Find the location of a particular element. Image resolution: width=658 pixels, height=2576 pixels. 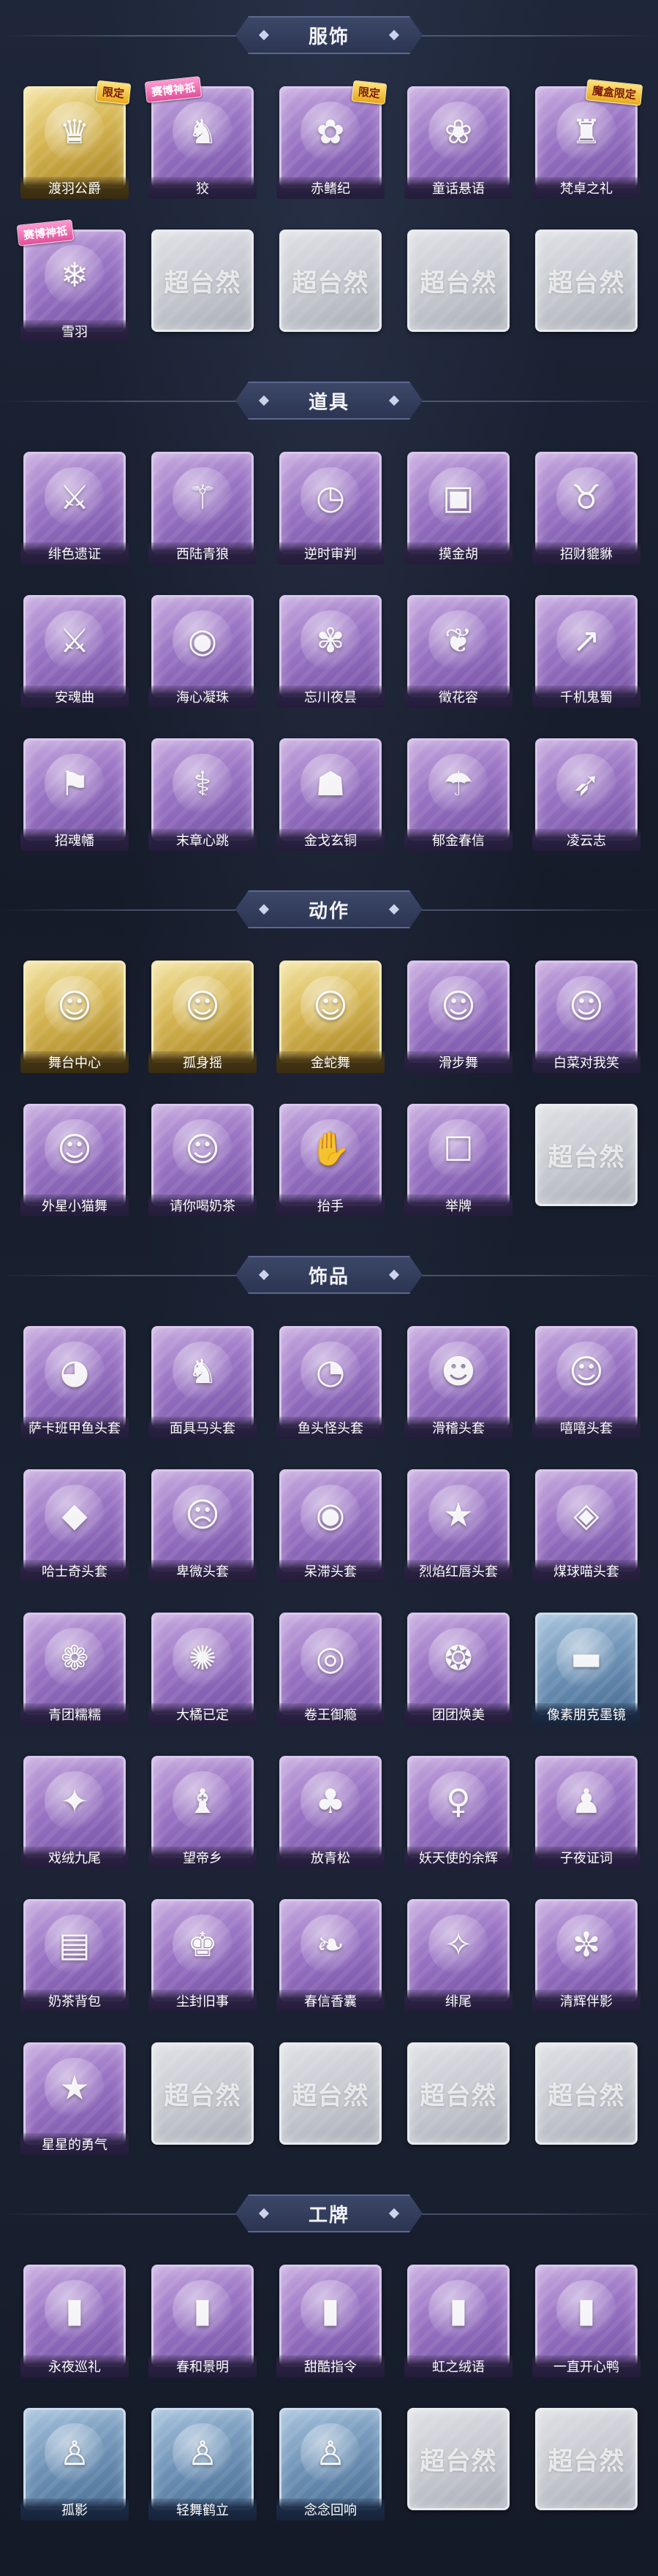

item-card: ◈ 煤球喵头套 is located at coordinates (586, 1525).